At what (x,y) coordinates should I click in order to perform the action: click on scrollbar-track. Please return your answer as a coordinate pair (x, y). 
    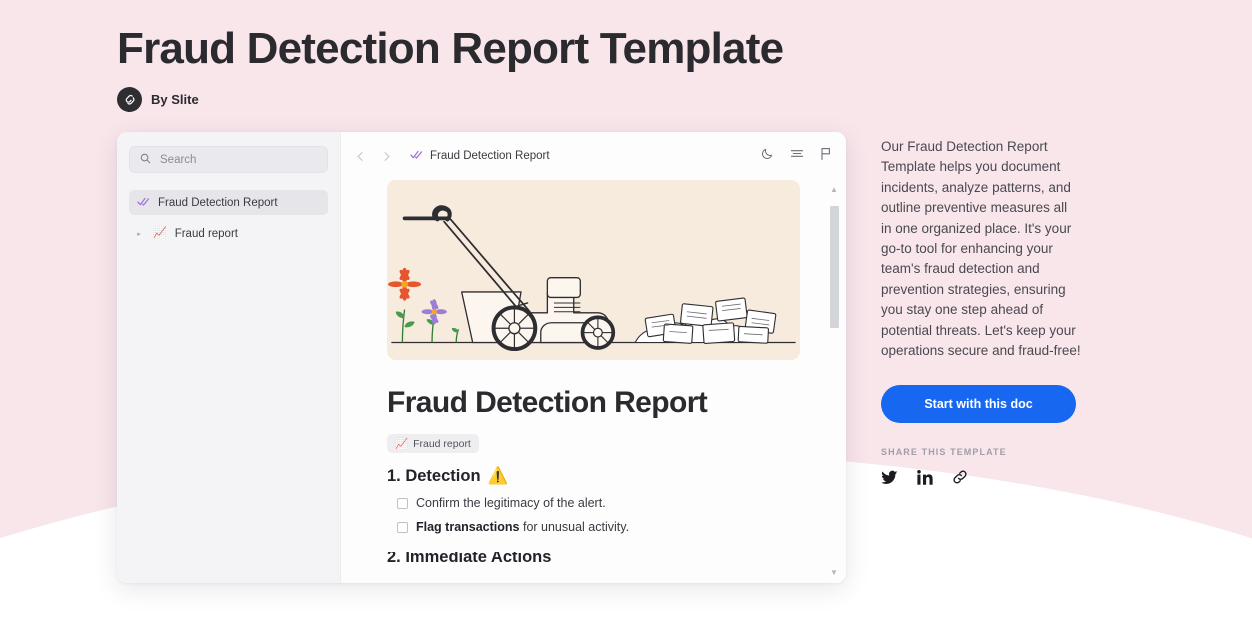
    Looking at the image, I should click on (834, 381).